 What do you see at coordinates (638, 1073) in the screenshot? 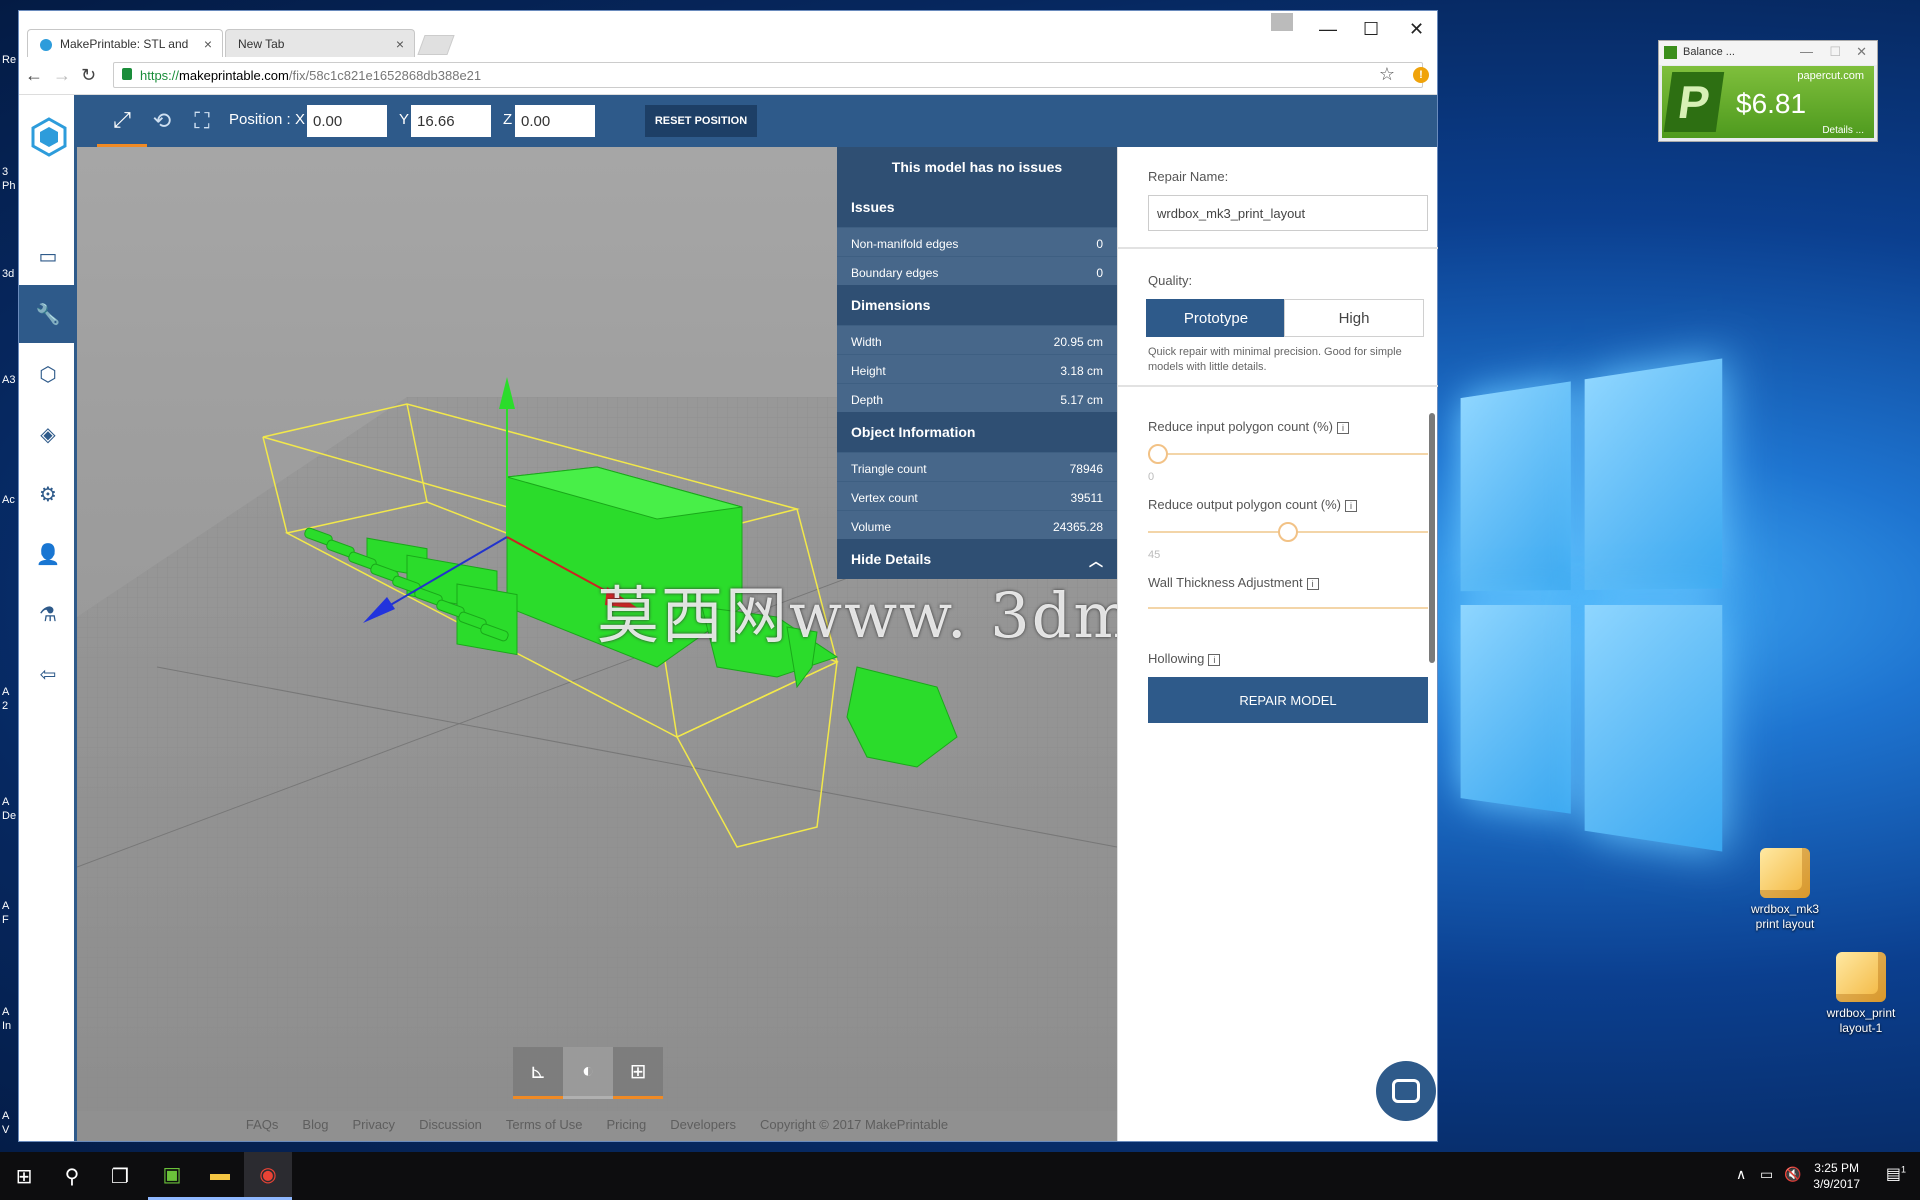
I see `grid-toggle-button: ⊞` at bounding box center [638, 1073].